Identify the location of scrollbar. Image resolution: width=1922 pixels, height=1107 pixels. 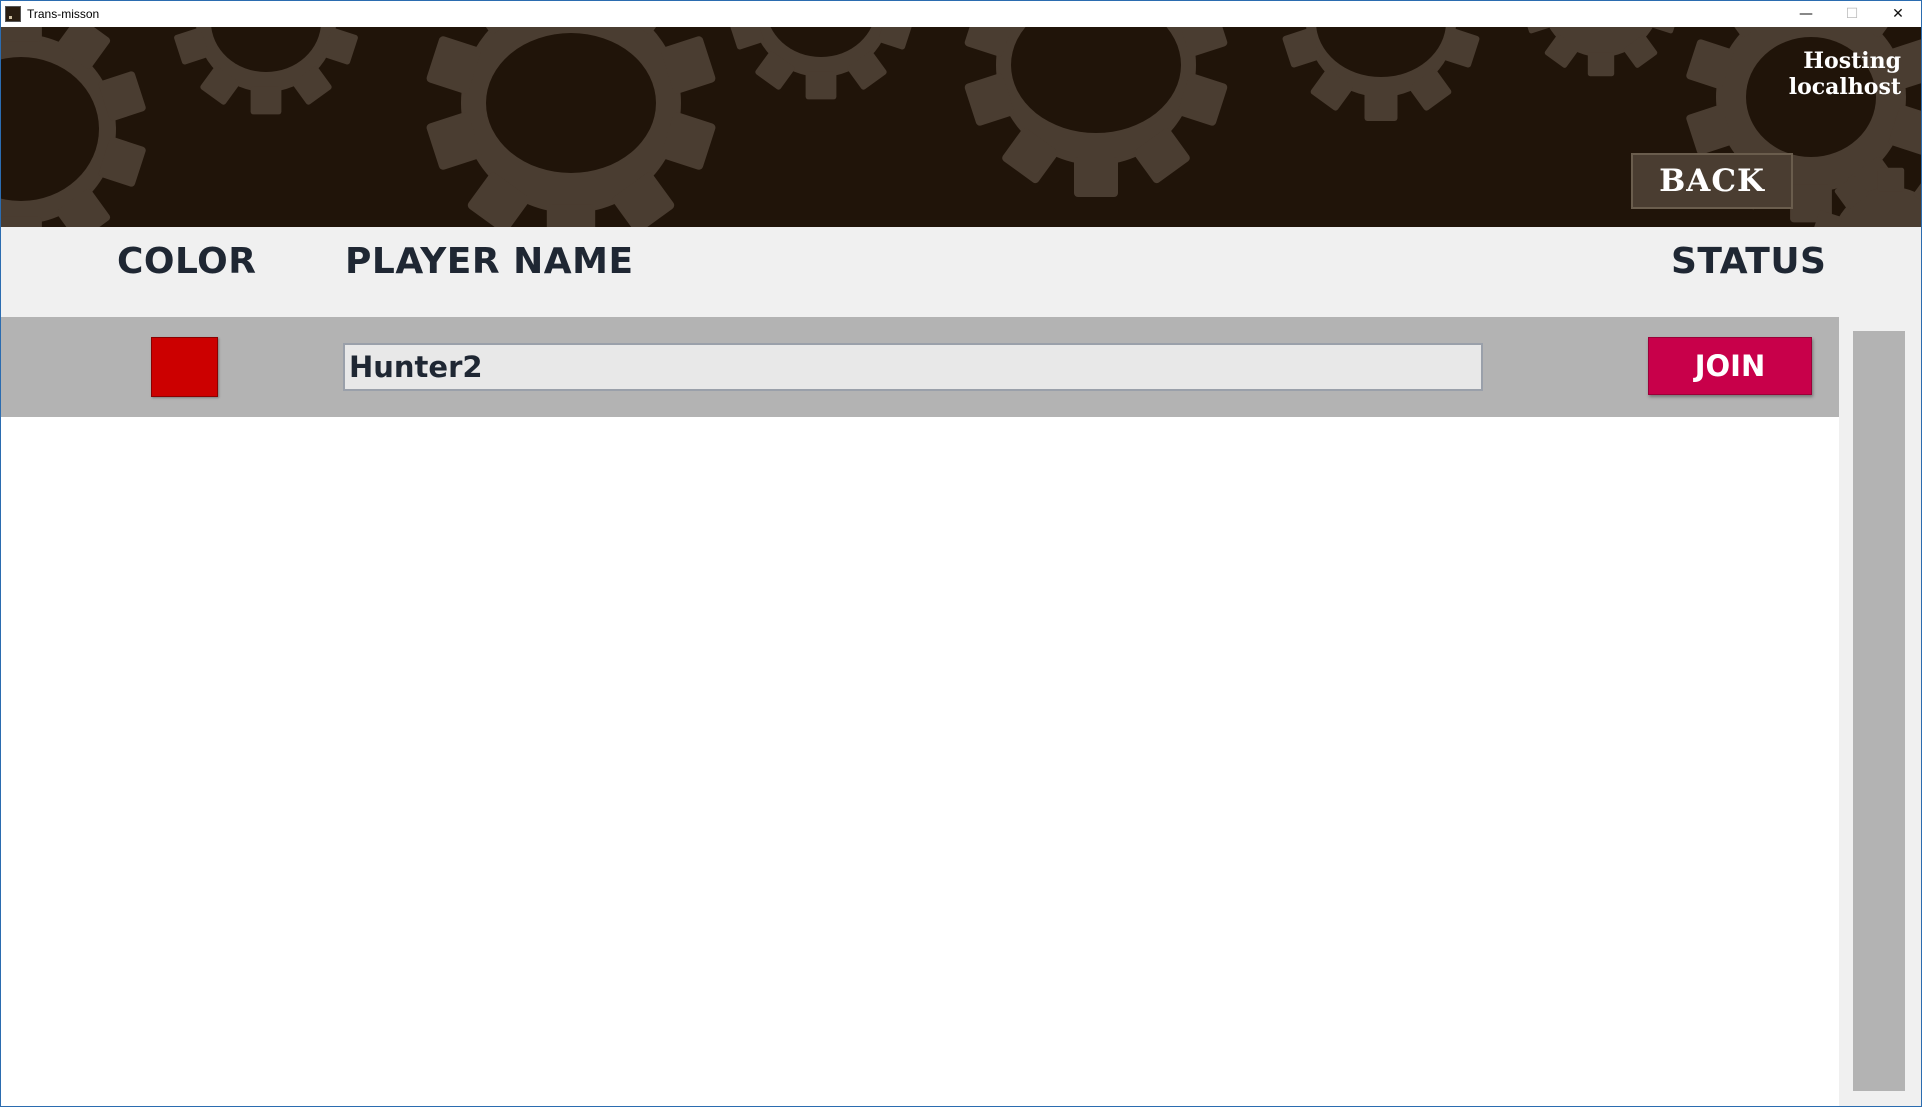
(1880, 711).